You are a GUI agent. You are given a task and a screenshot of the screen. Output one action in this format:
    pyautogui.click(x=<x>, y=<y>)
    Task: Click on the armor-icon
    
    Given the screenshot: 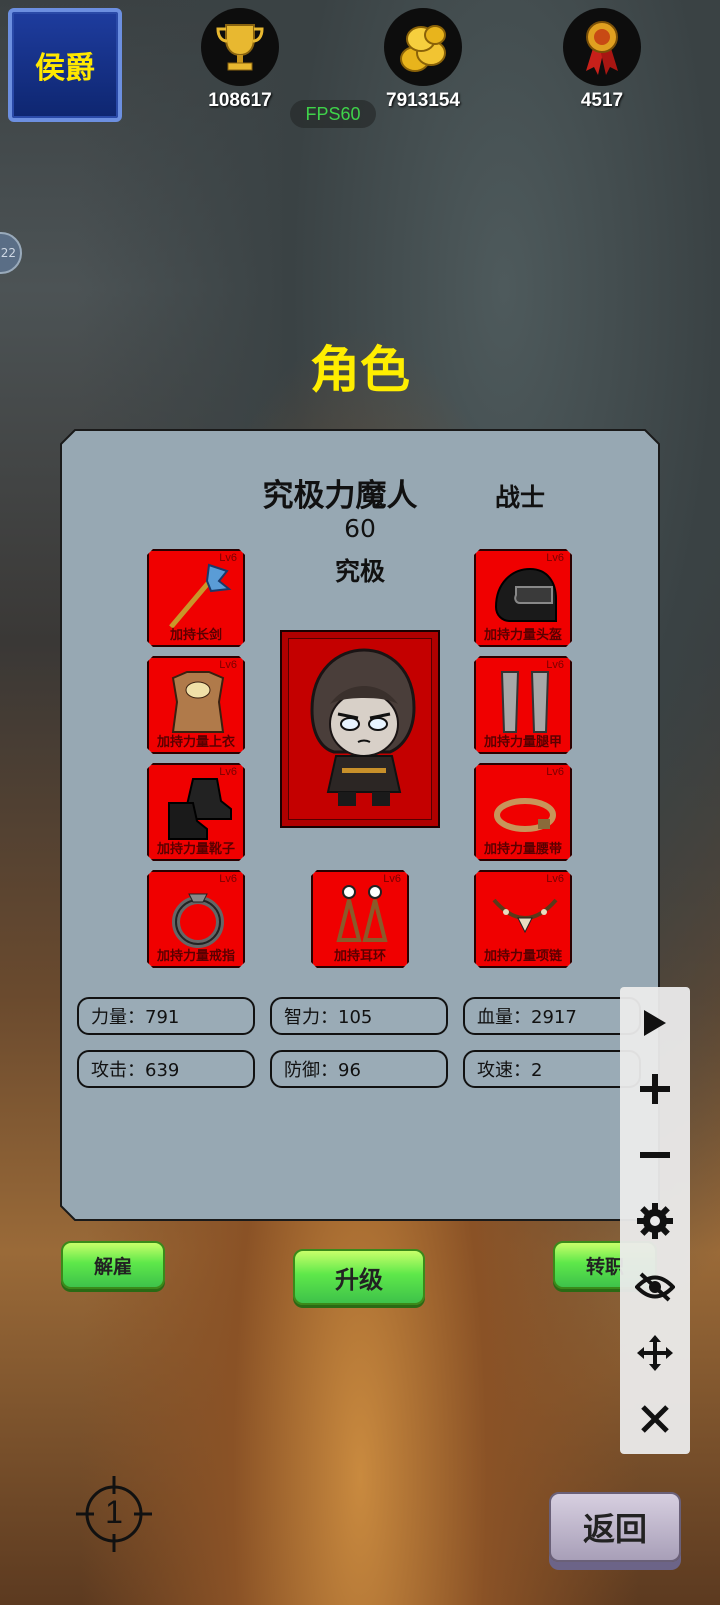 What is the action you would take?
    pyautogui.click(x=198, y=703)
    